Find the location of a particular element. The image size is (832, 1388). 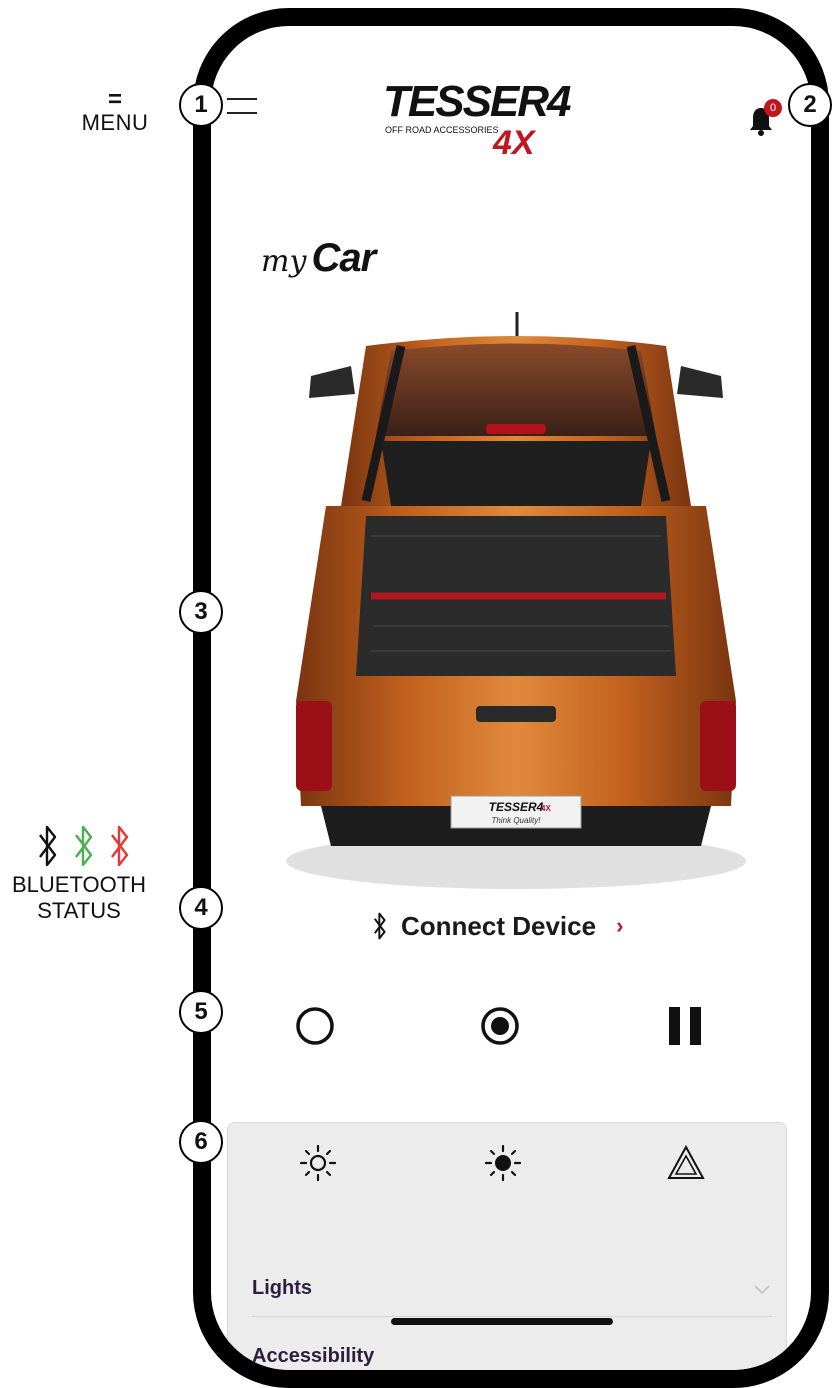

connect-device-button: Connect Device › is located at coordinates (497, 926).